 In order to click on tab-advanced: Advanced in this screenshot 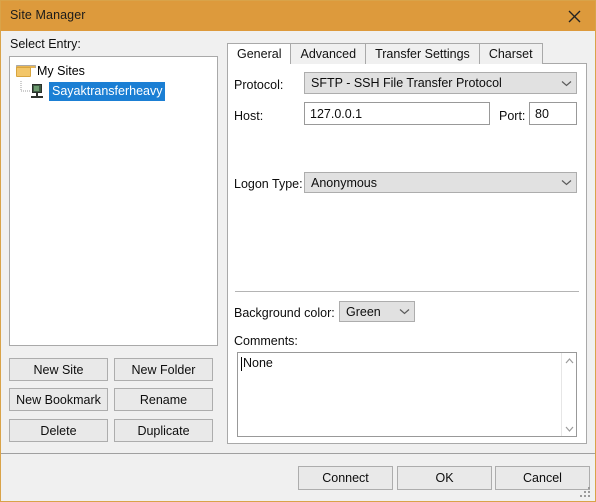, I will do `click(328, 53)`.